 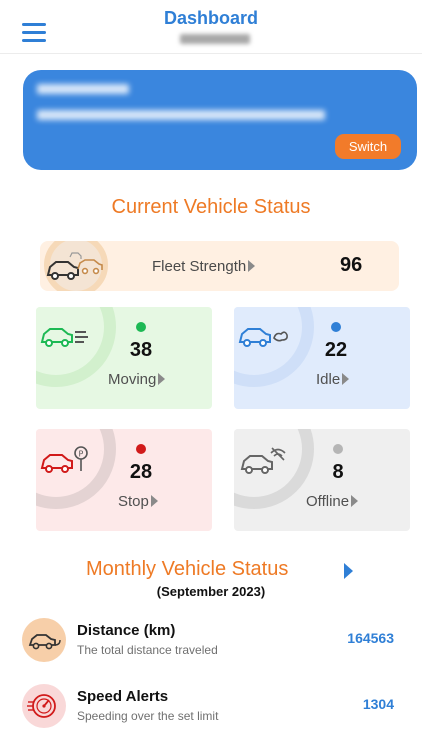 What do you see at coordinates (124, 480) in the screenshot?
I see `stop-status-card: P 28 Stop` at bounding box center [124, 480].